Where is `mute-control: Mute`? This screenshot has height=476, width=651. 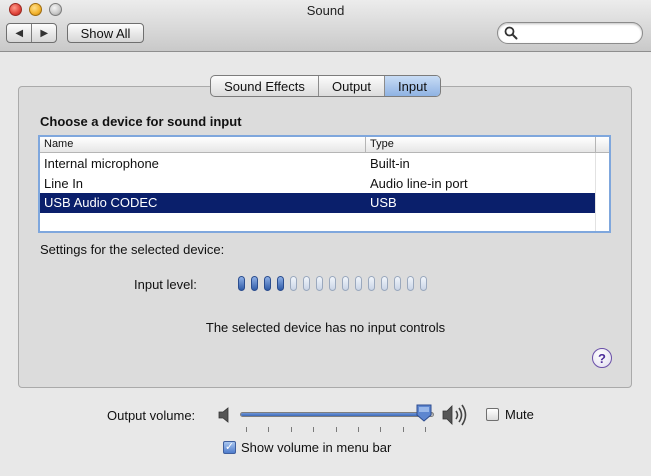
mute-control: Mute is located at coordinates (510, 414).